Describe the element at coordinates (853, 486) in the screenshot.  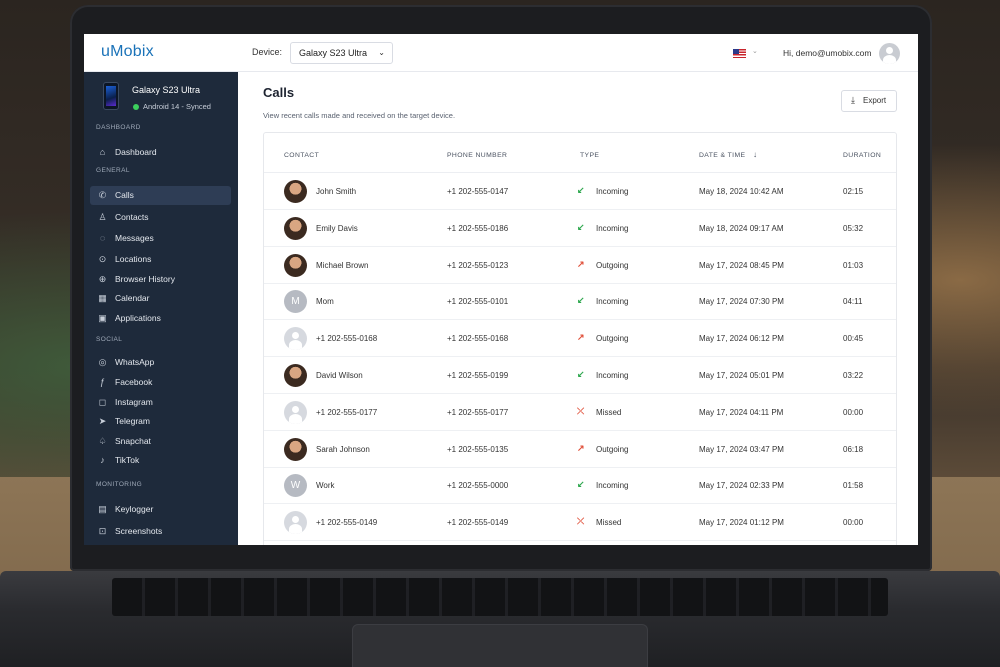
I see `call-duration: 01:58` at that location.